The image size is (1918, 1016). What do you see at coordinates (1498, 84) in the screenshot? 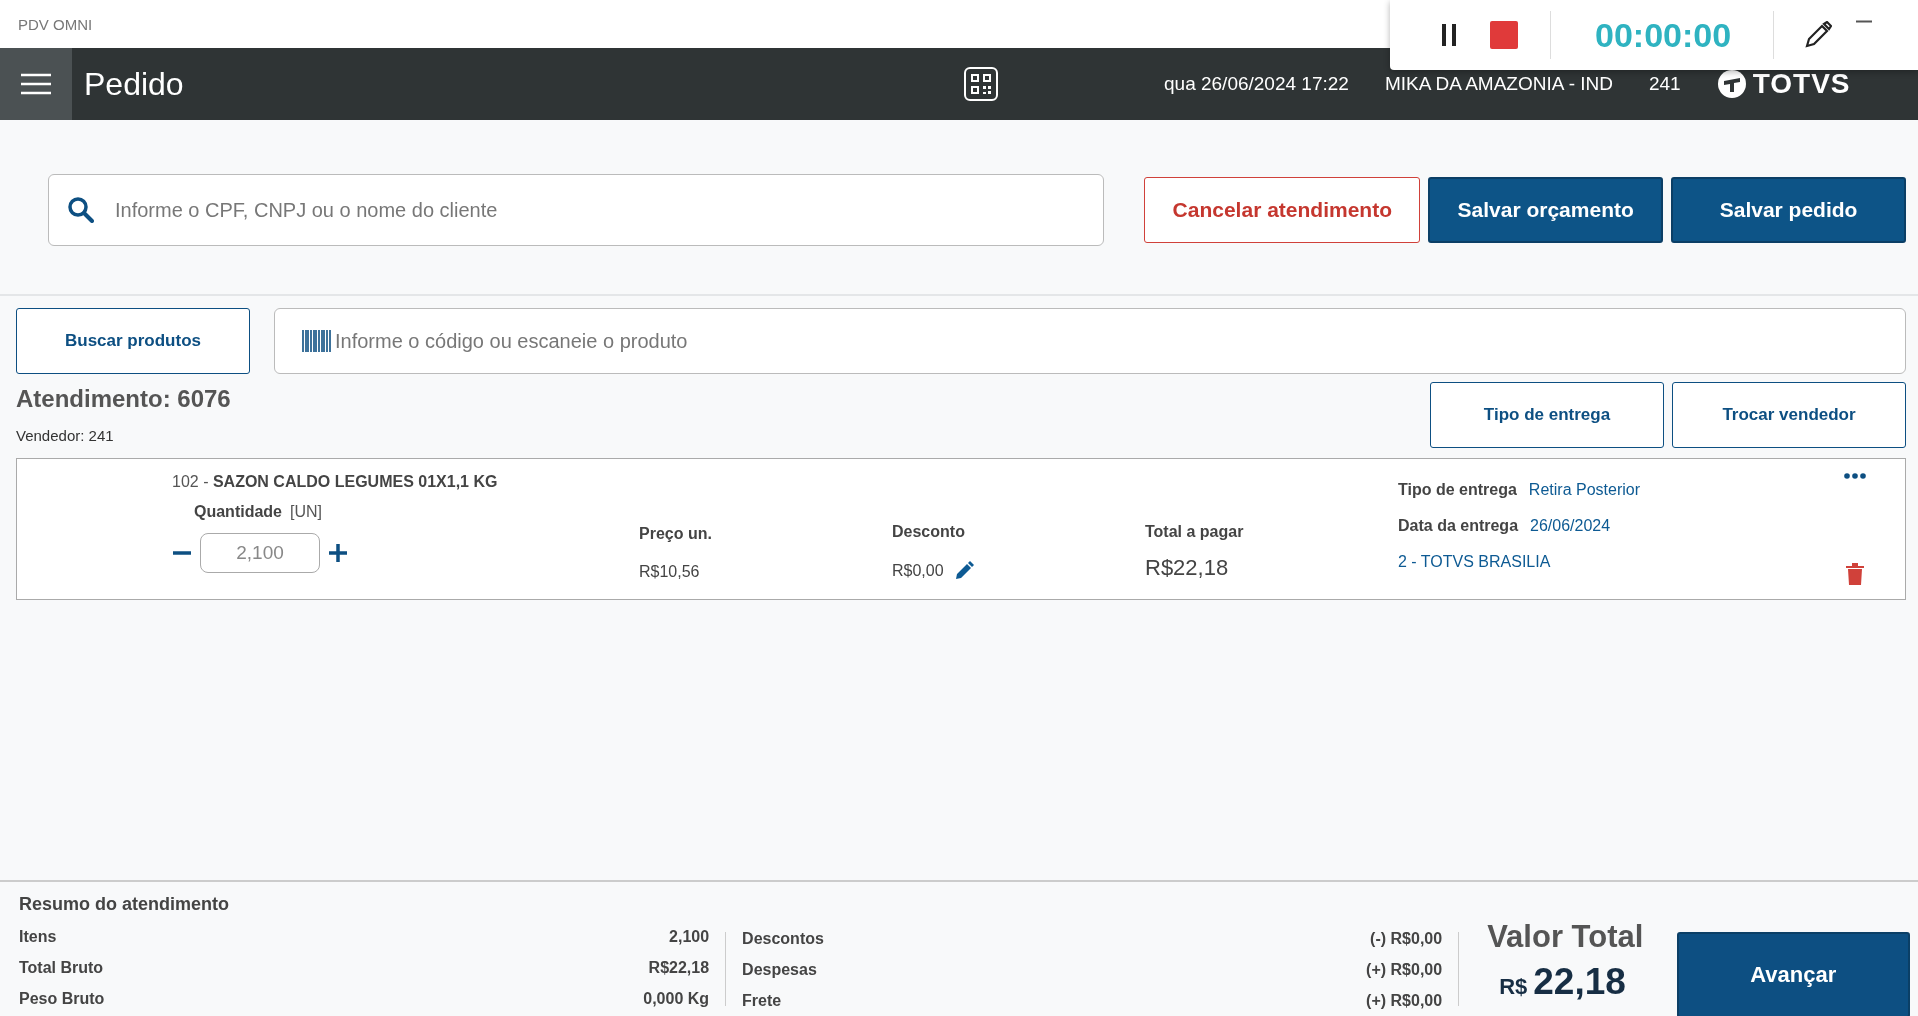
I see `store-name: MIKA DA AMAZONIA - IND` at bounding box center [1498, 84].